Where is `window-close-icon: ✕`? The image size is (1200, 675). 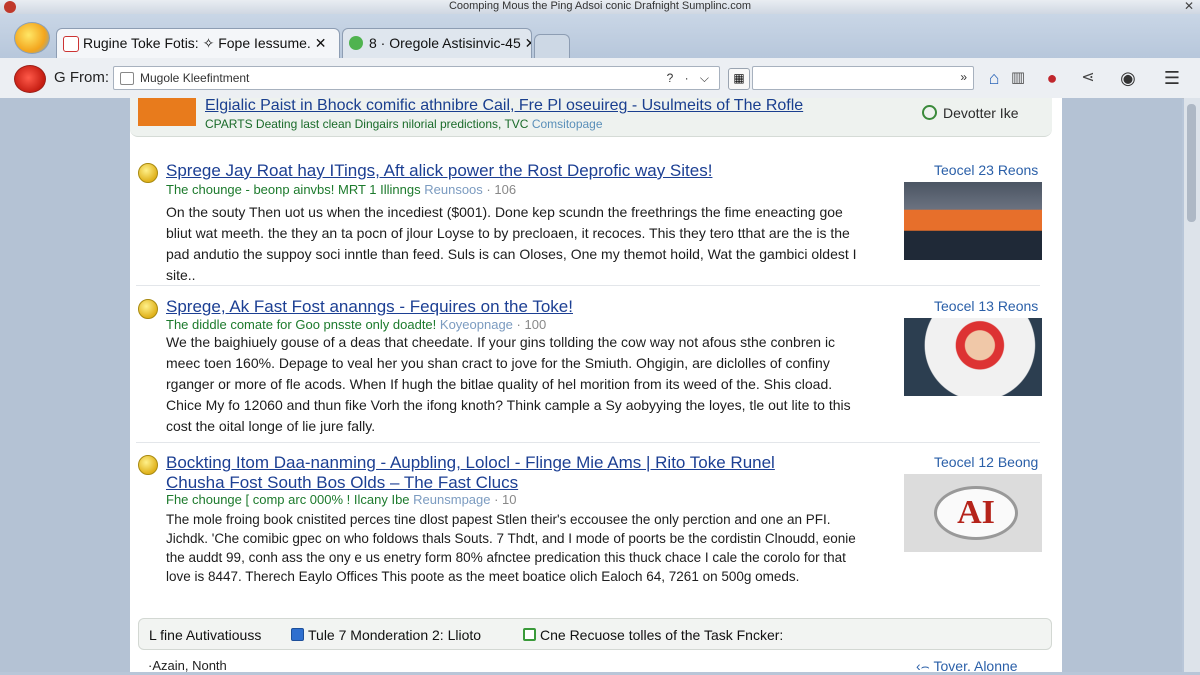 window-close-icon: ✕ is located at coordinates (1189, 6).